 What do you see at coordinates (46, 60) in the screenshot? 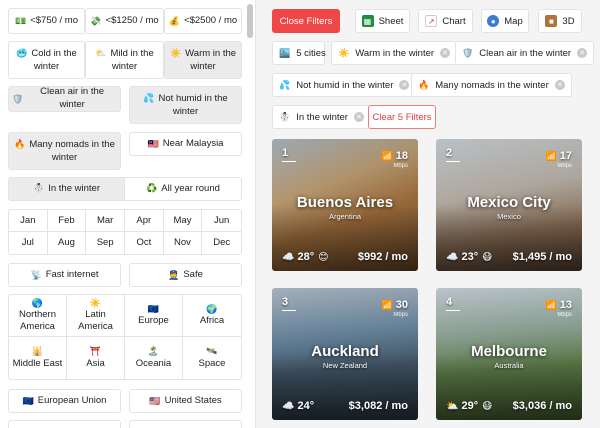
I see `filter-cold-winter: 🥶 Cold in the winter` at bounding box center [46, 60].